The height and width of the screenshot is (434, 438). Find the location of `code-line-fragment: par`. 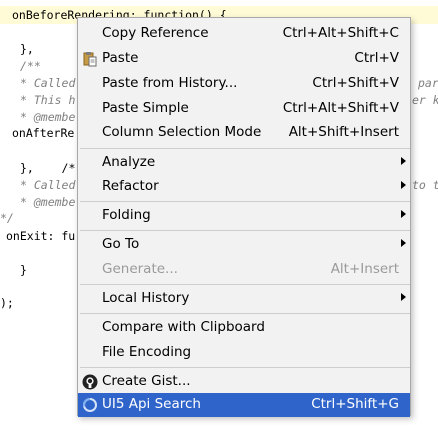

code-line-fragment: par is located at coordinates (428, 83).